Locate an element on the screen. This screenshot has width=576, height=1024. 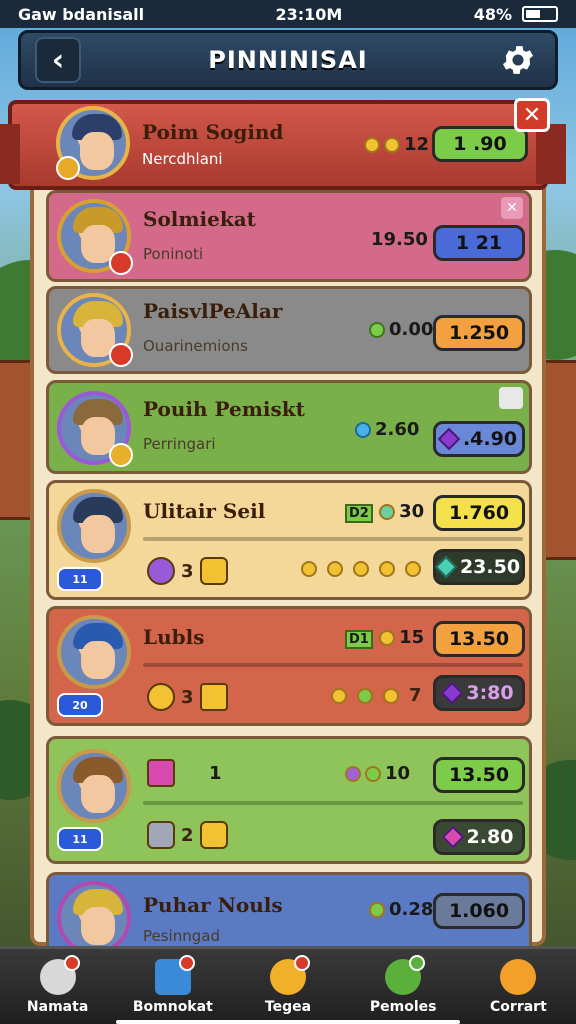
gear-icon is located at coordinates (518, 60).